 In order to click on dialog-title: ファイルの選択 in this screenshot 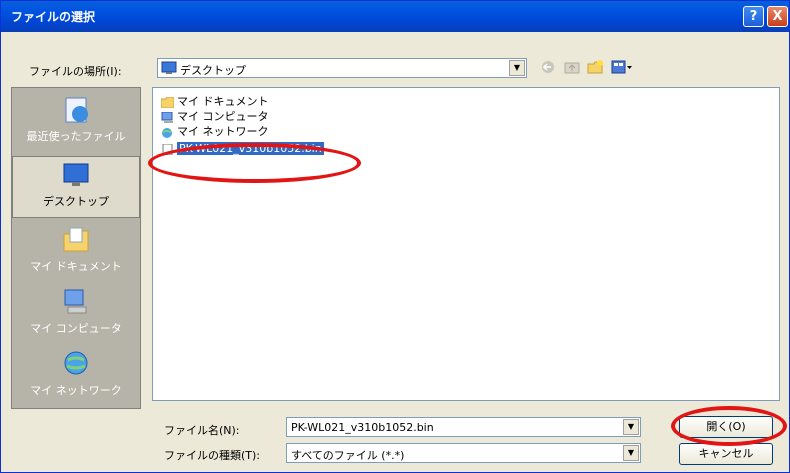, I will do `click(53, 17)`.